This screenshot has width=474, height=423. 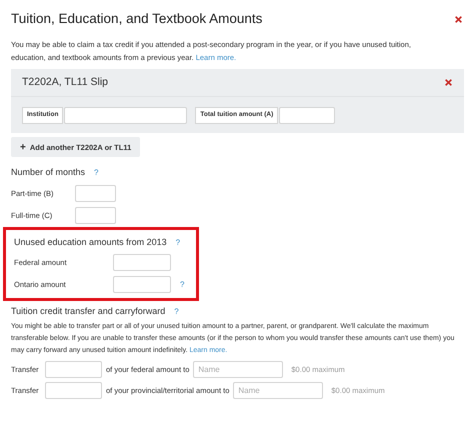 I want to click on section-heading: Number of months, so click(x=48, y=173).